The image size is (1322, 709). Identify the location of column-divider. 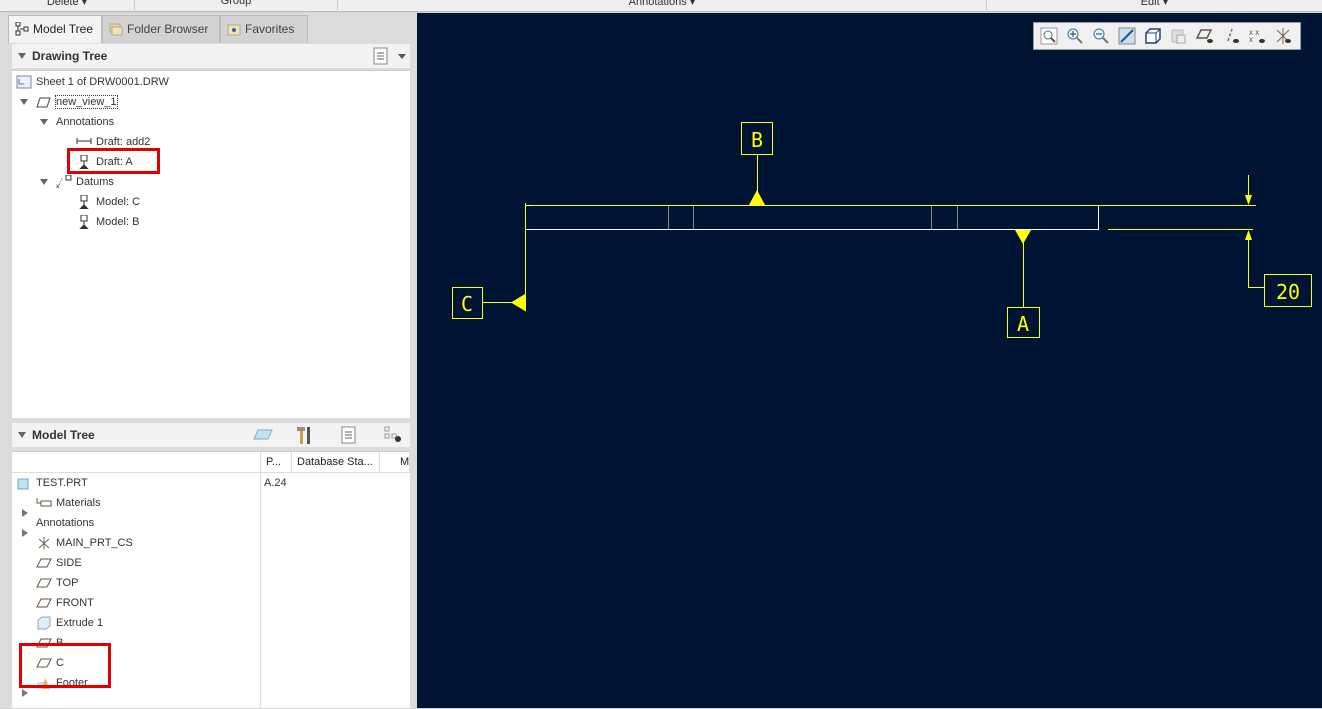
(260, 591).